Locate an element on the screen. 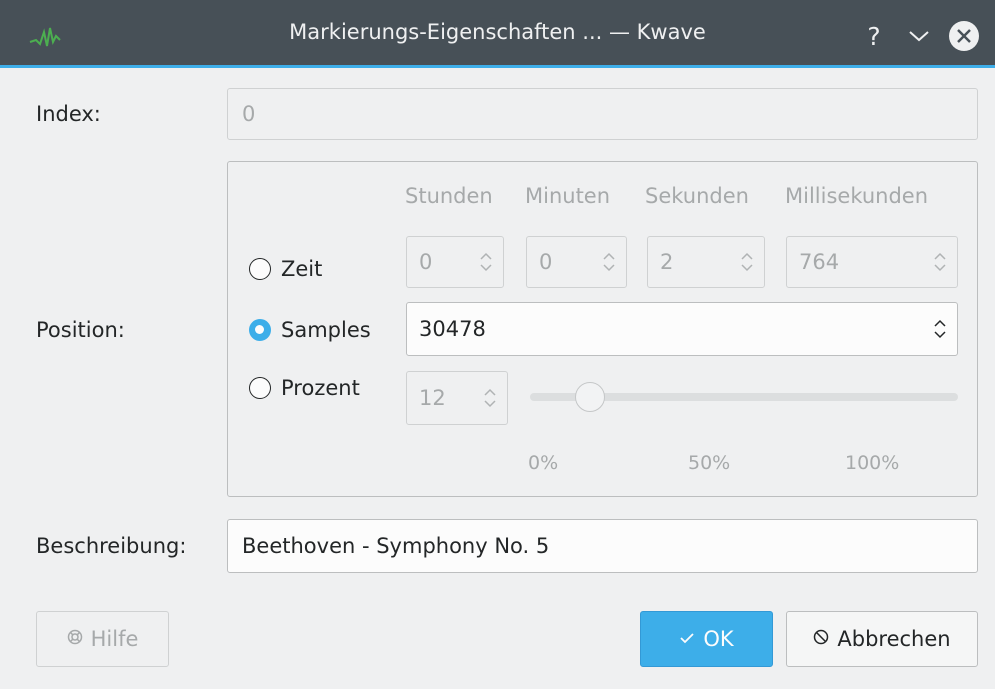  help-glyph: ? is located at coordinates (874, 36).